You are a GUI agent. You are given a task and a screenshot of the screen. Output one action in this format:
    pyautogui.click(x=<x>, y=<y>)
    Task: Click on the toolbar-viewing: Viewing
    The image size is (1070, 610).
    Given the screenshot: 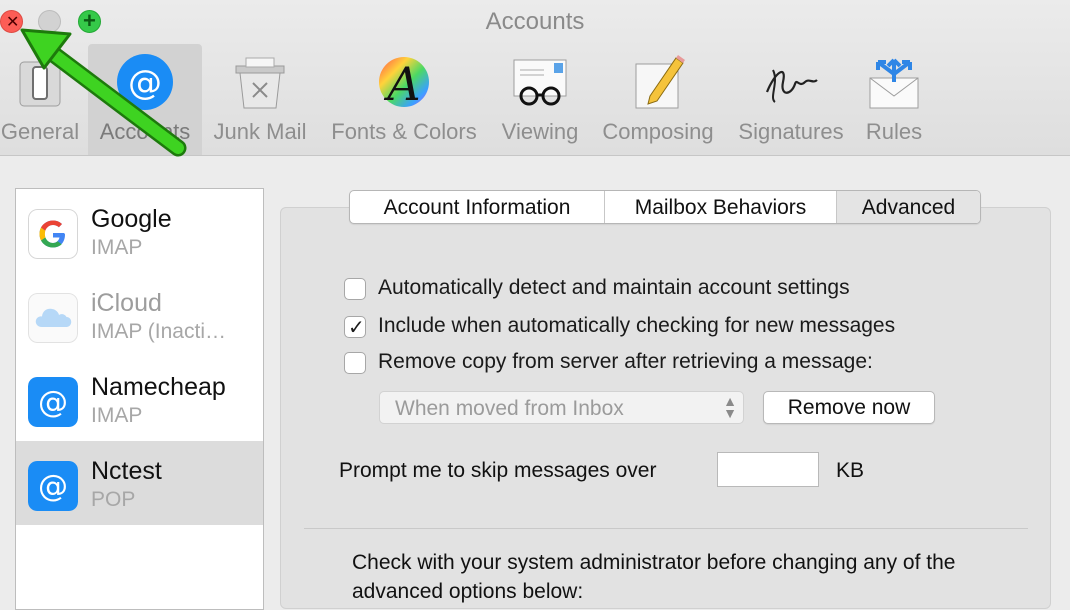 What is the action you would take?
    pyautogui.click(x=540, y=99)
    